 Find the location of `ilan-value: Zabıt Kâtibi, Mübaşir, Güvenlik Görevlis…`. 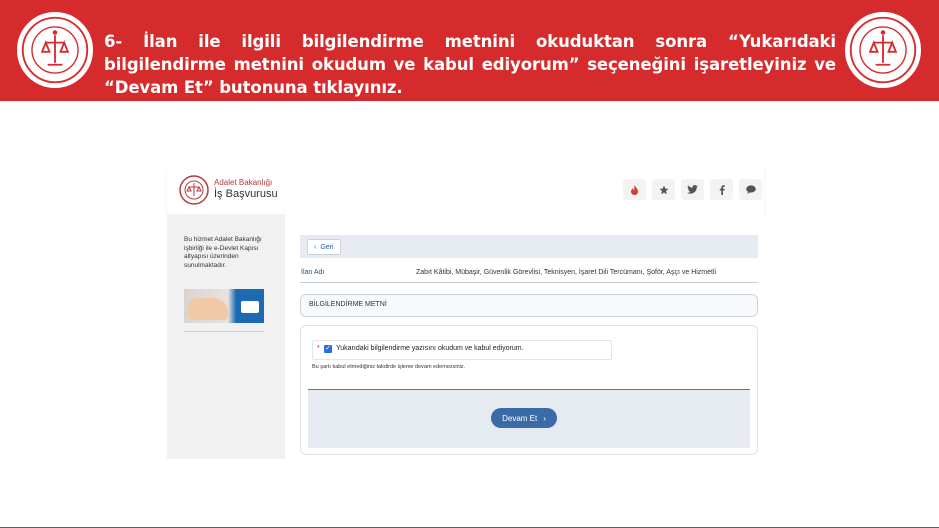

ilan-value: Zabıt Kâtibi, Mübaşir, Güvenlik Görevlis… is located at coordinates (566, 272).